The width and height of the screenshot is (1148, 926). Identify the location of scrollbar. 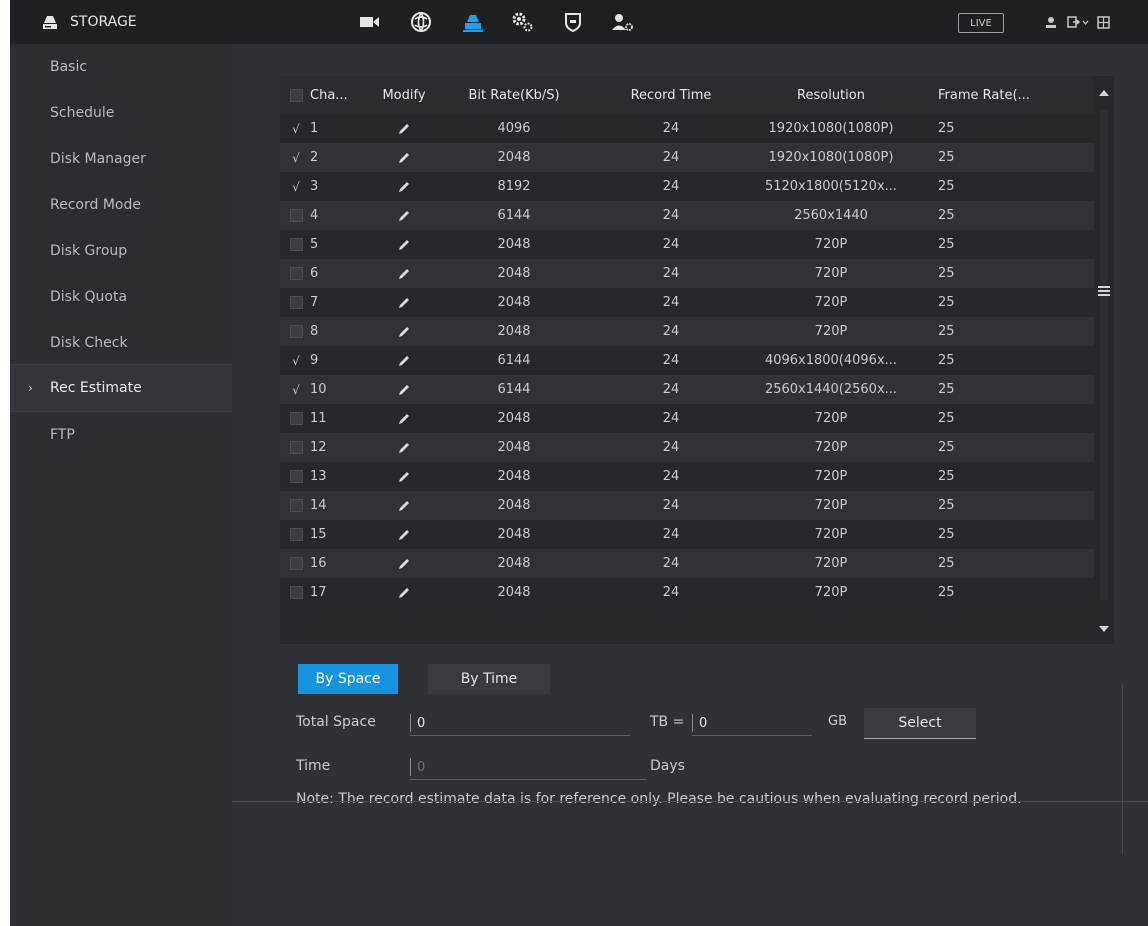
(1104, 360).